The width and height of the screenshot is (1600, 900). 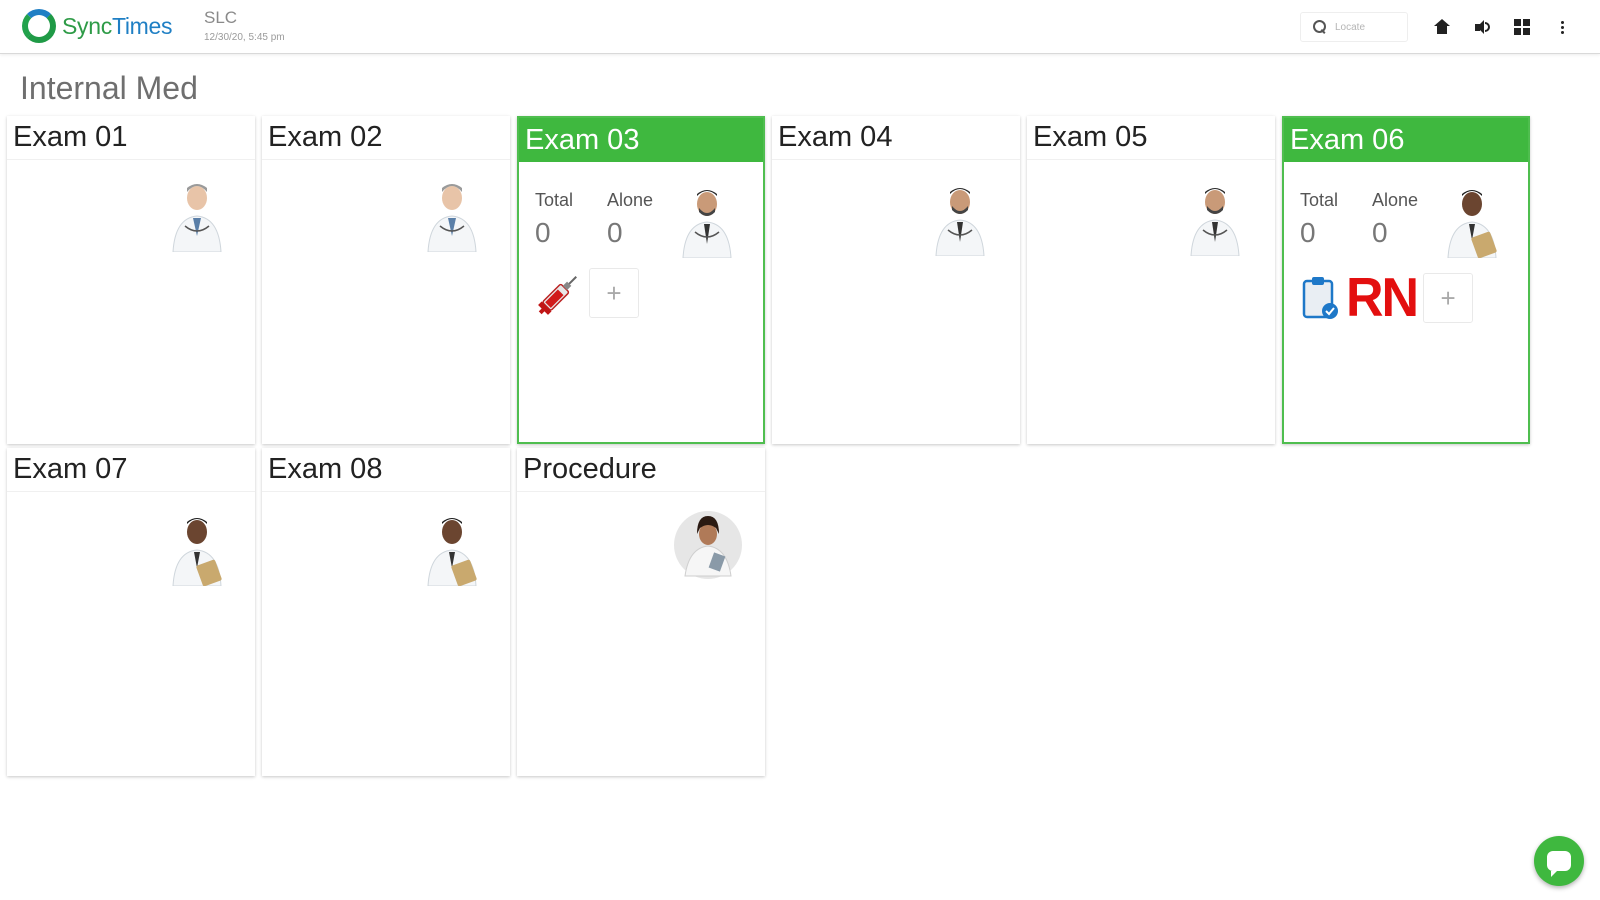 I want to click on synctimes-logo: SyncTimes, so click(x=97, y=26).